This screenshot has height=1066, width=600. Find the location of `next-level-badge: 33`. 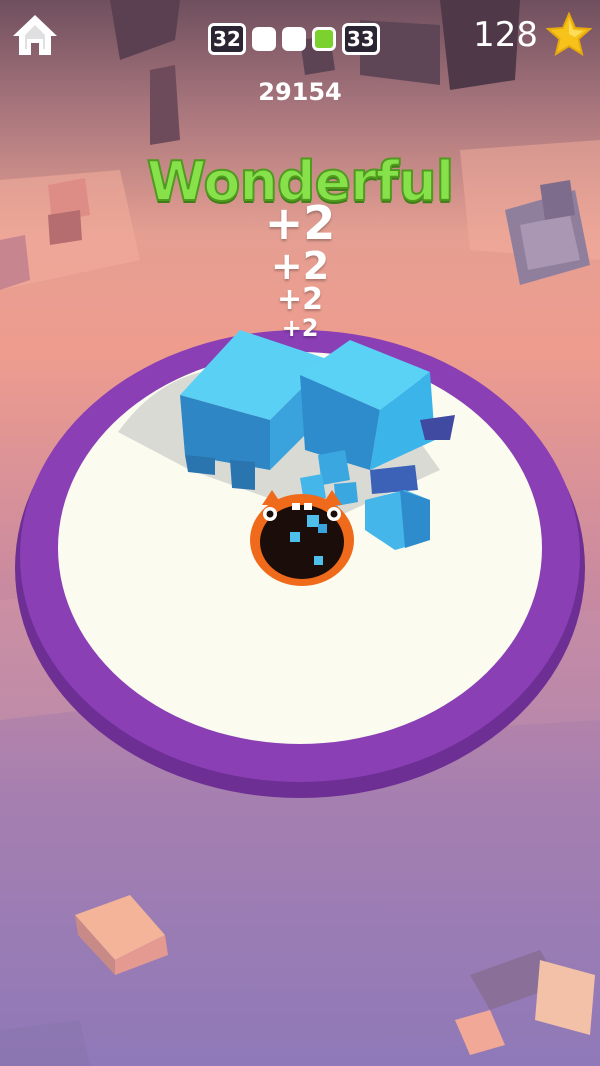

next-level-badge: 33 is located at coordinates (360, 39).